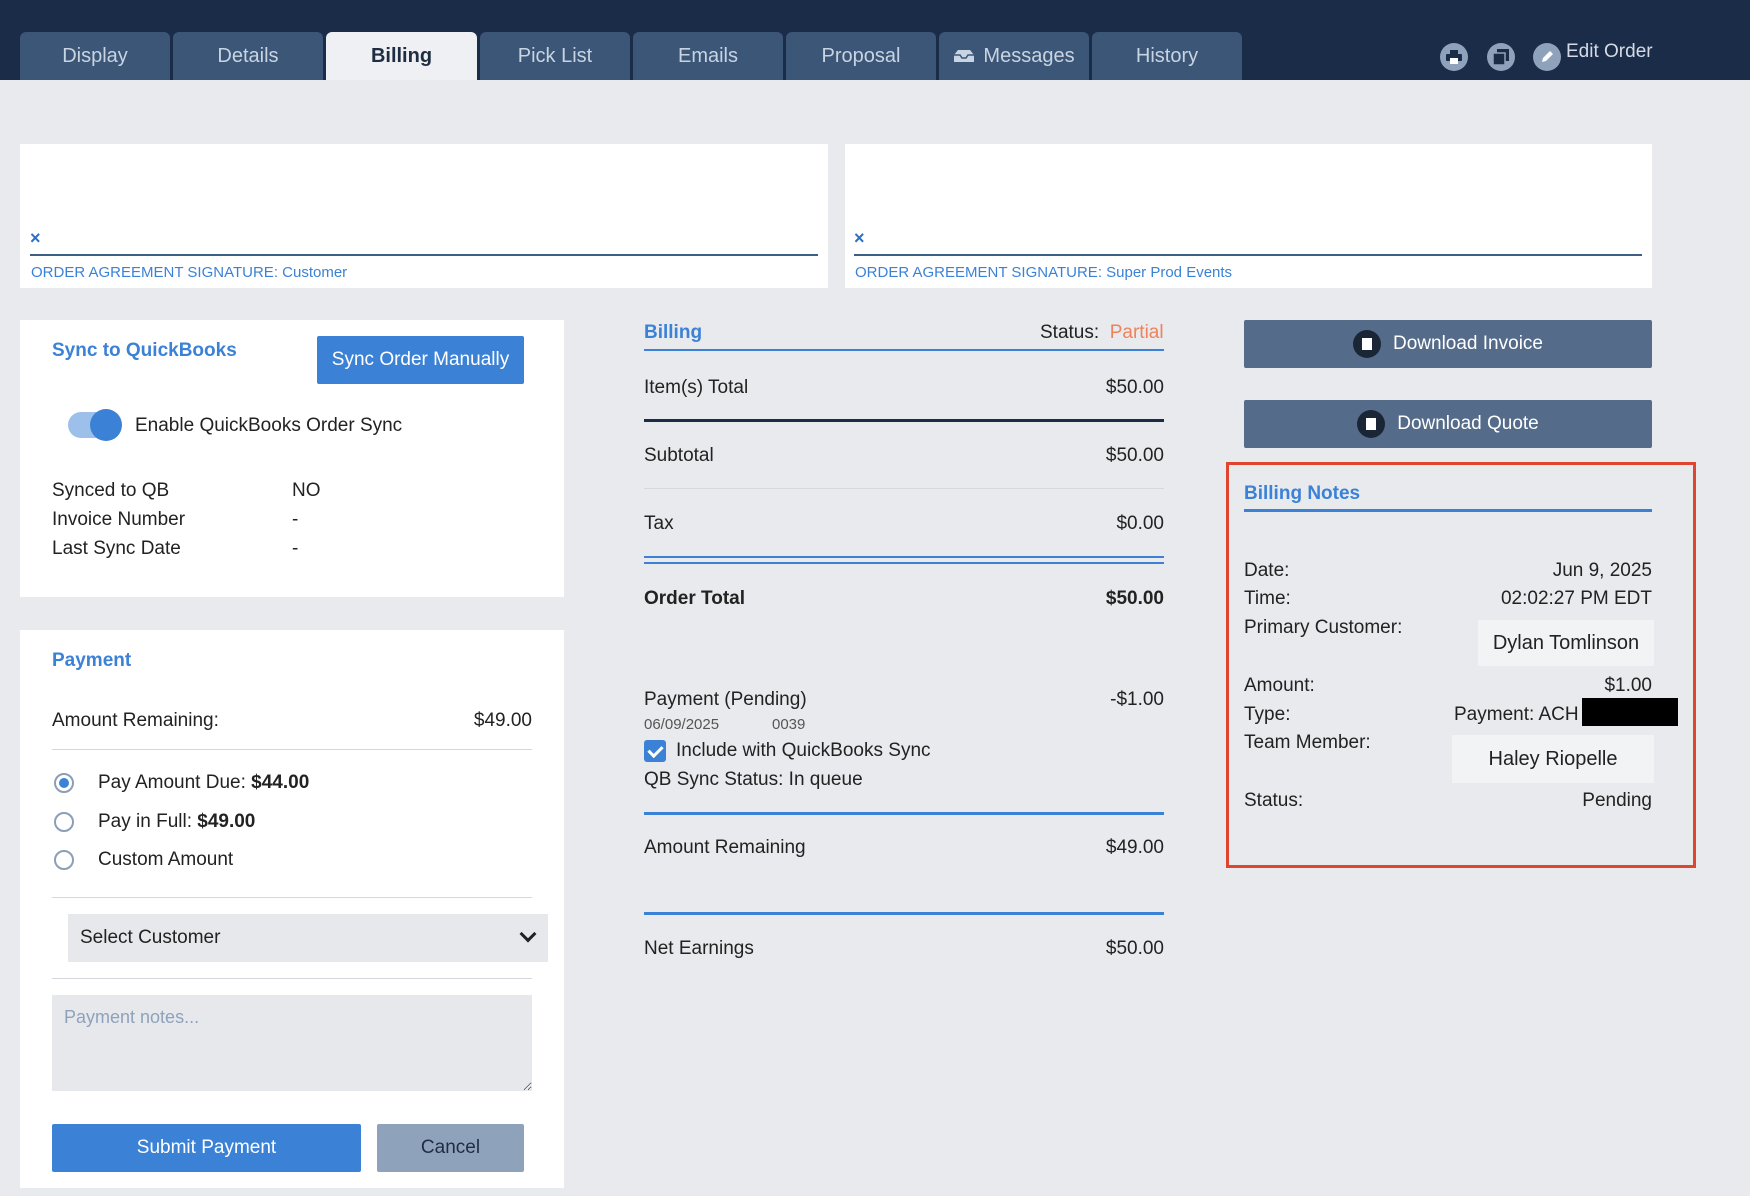  I want to click on amount-remaining-summary-value: $49.00, so click(1134, 847).